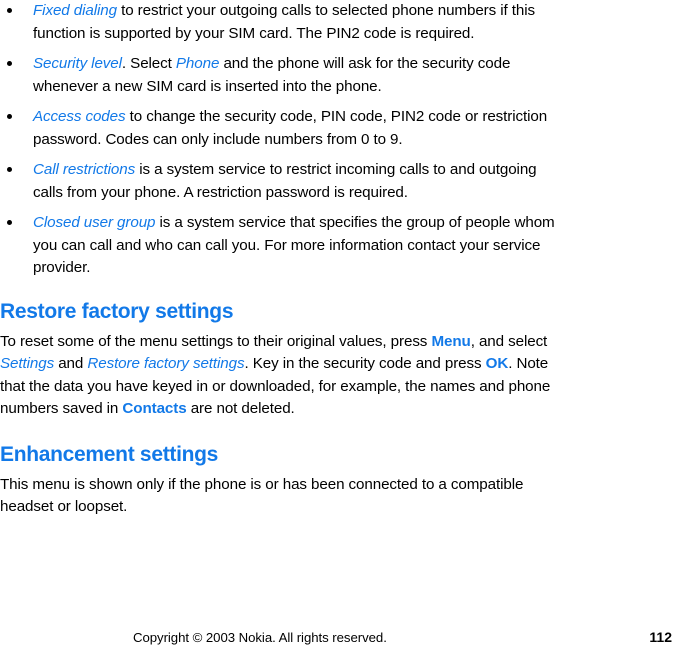 This screenshot has width=674, height=649. I want to click on menu-name-restore-factory-settings: Restore factory settings, so click(166, 363).